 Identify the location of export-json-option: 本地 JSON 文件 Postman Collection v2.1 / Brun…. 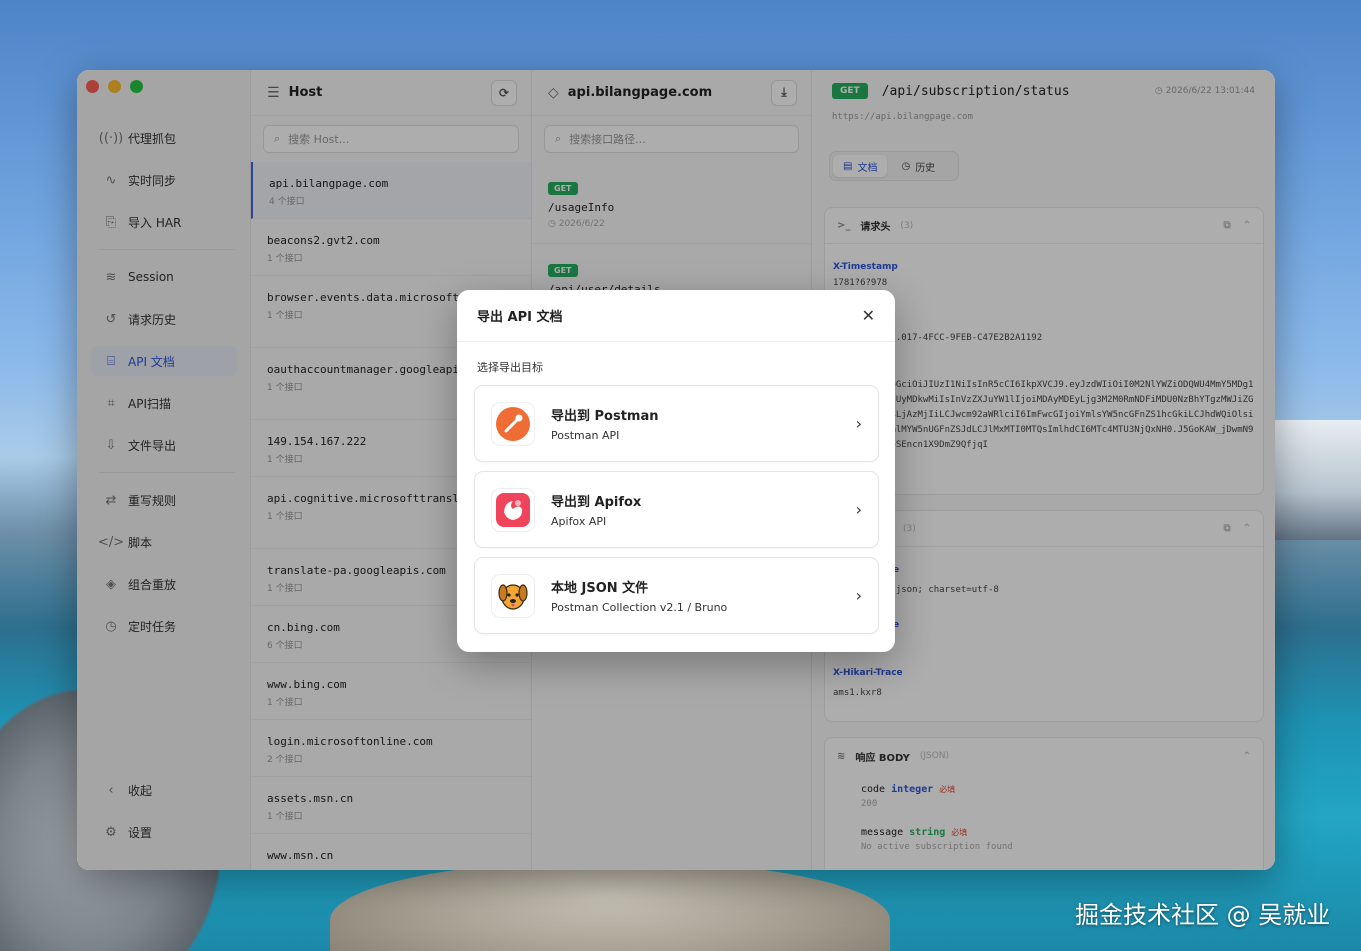
(676, 595).